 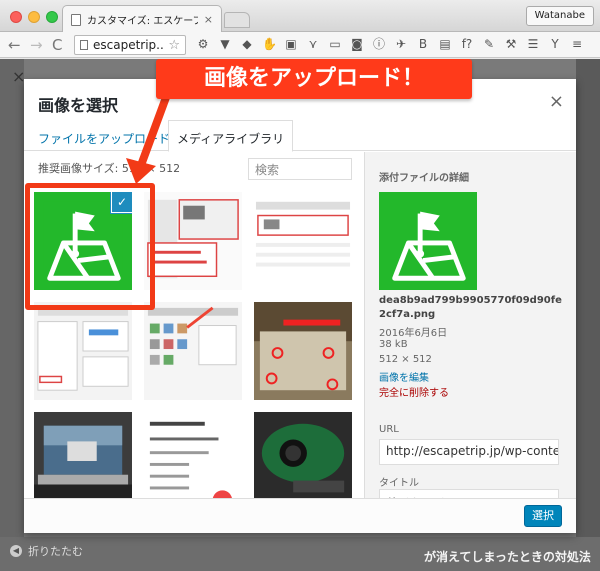 What do you see at coordinates (533, 44) in the screenshot?
I see `layers-icon: ☰` at bounding box center [533, 44].